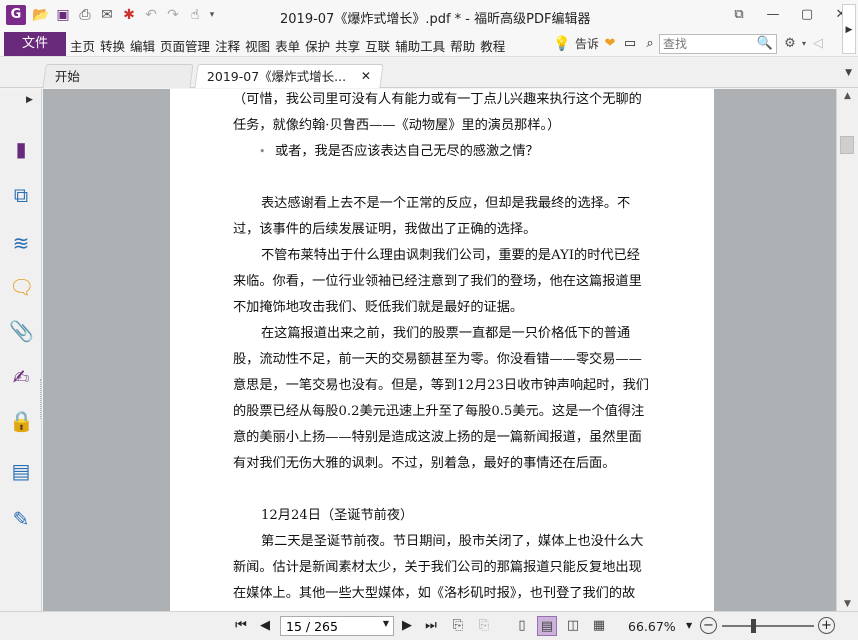  I want to click on restore-layout-icon: ⧉, so click(739, 15).